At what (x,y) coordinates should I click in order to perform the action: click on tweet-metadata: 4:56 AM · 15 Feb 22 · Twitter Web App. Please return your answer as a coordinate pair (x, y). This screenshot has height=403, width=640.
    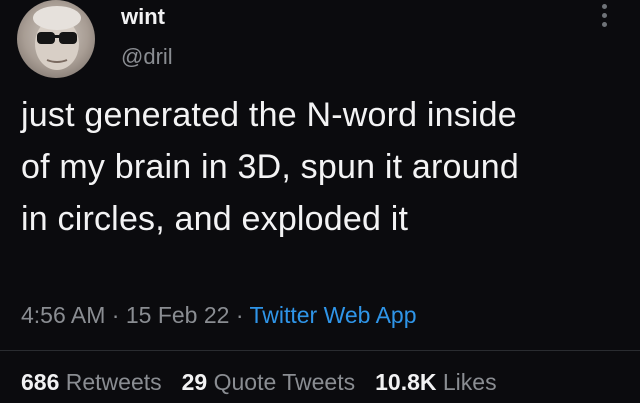
    Looking at the image, I should click on (219, 315).